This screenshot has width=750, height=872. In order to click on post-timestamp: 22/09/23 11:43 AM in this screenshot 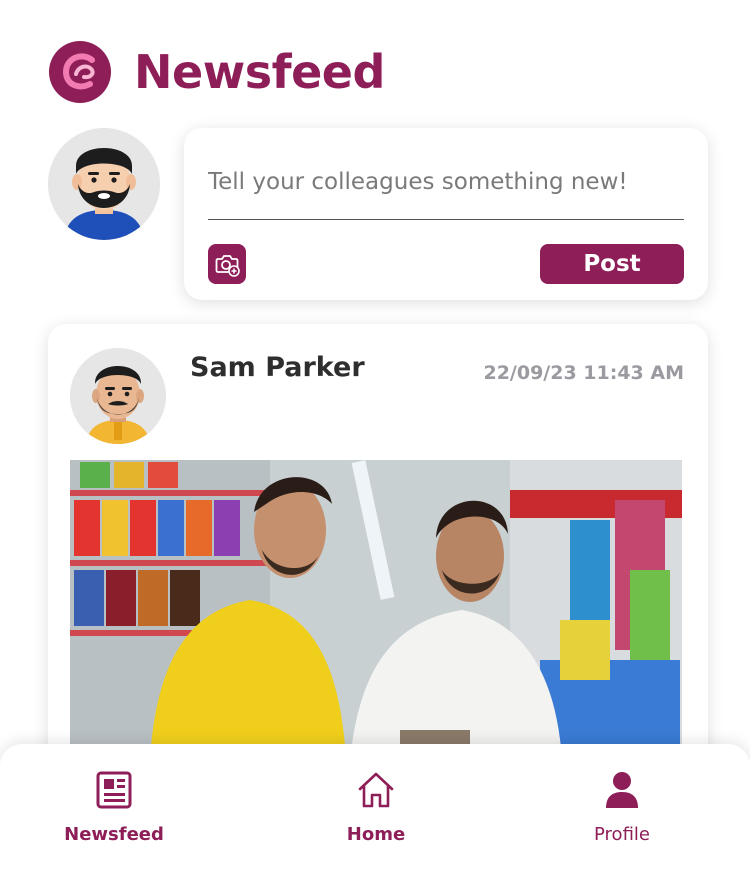, I will do `click(583, 373)`.